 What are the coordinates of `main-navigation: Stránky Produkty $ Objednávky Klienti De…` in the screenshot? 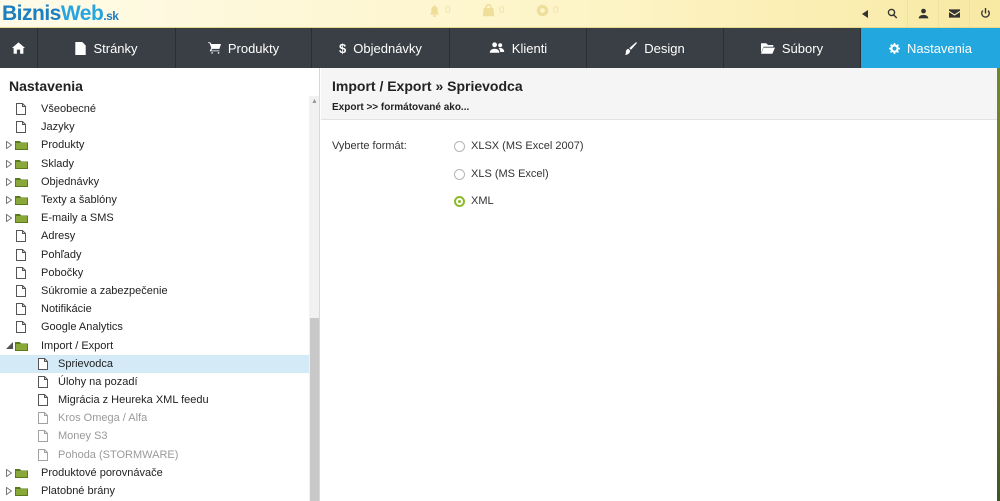 It's located at (500, 48).